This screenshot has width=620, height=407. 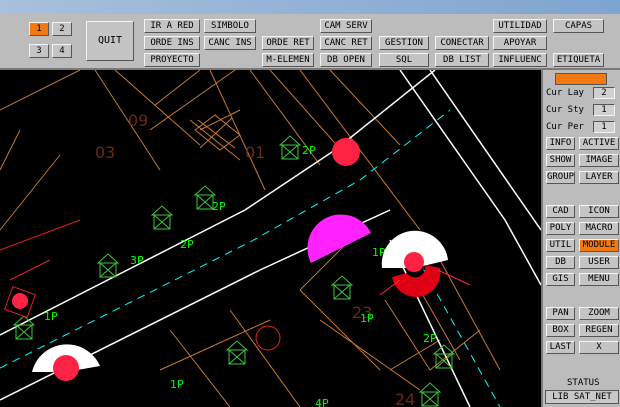 I want to click on network-node-selected, so click(x=425, y=263).